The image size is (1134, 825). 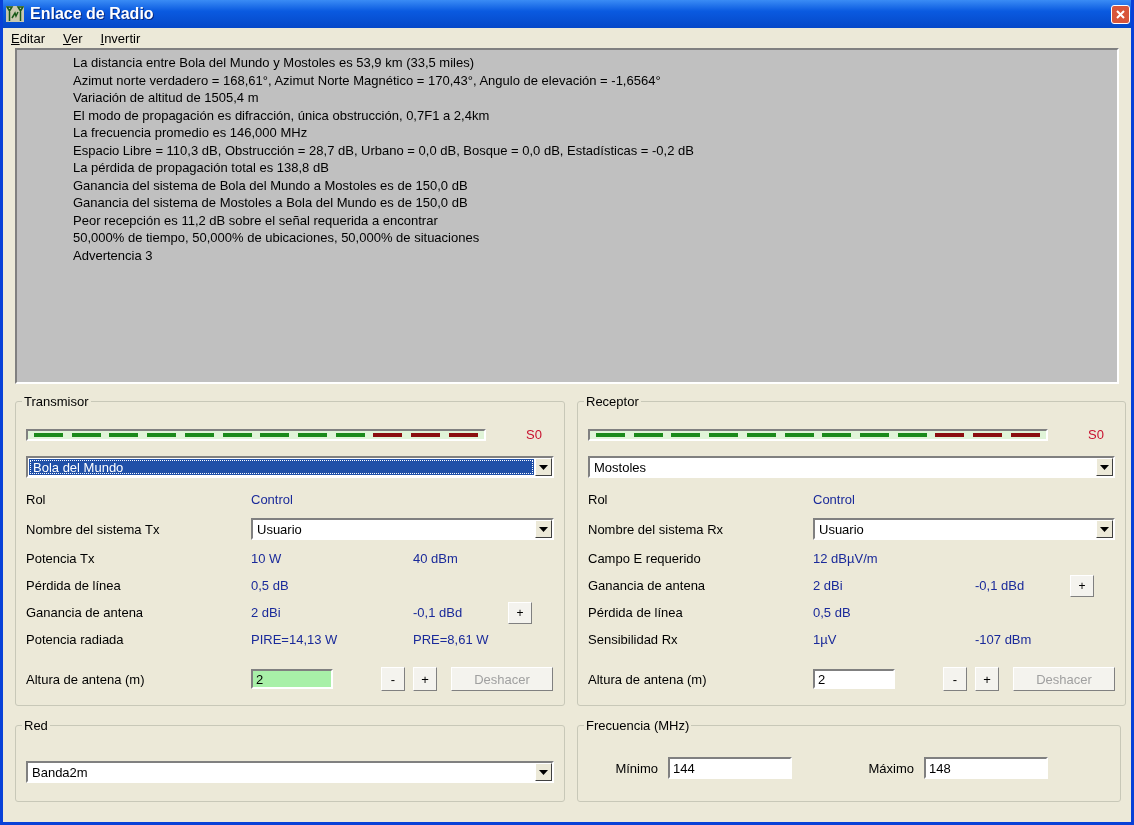 What do you see at coordinates (15, 14) in the screenshot?
I see `antenna-icon` at bounding box center [15, 14].